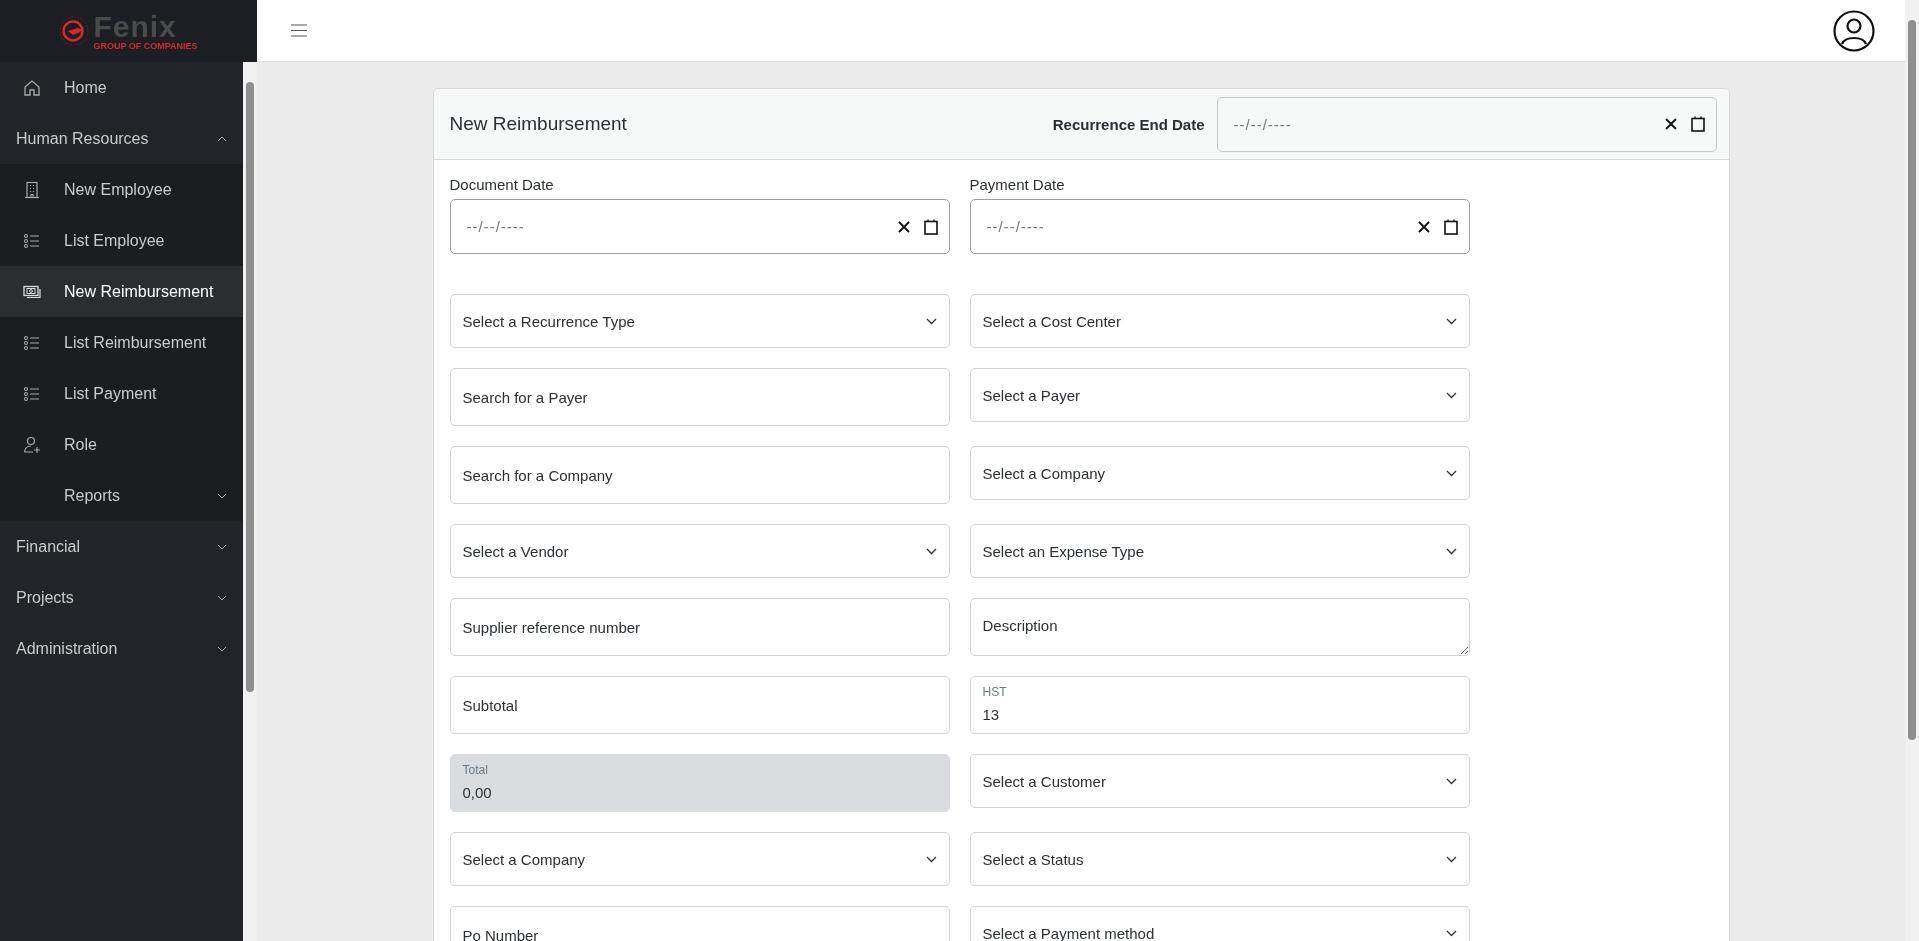  I want to click on input-field: Supplier reference number, so click(699, 627).